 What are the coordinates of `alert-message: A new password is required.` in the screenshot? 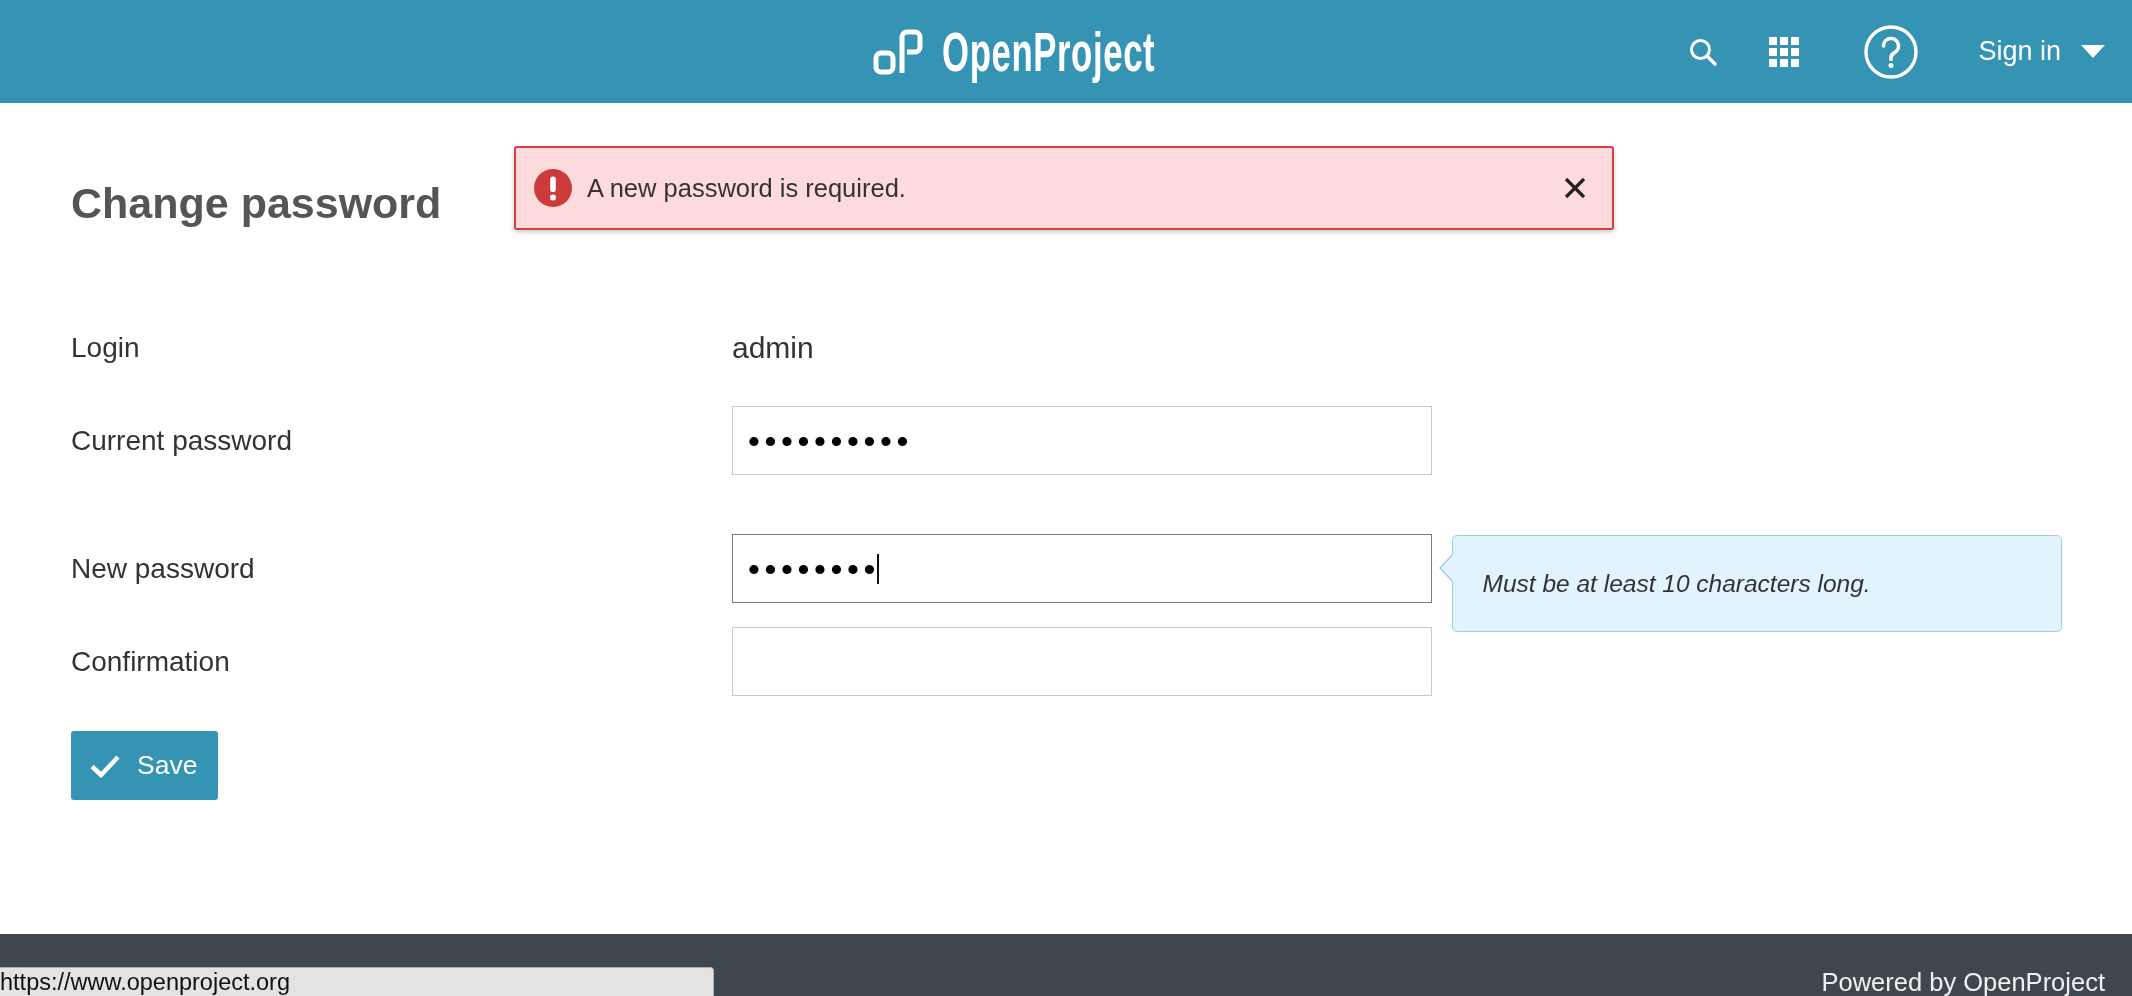 It's located at (746, 188).